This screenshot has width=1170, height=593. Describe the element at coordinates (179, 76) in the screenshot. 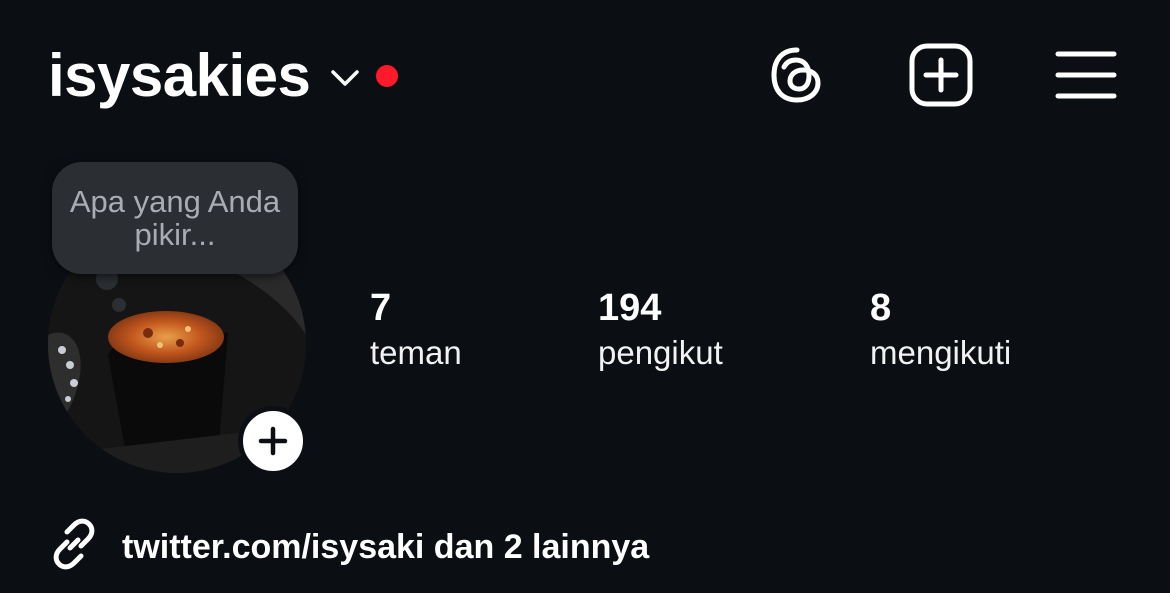

I see `username: isysakies` at that location.